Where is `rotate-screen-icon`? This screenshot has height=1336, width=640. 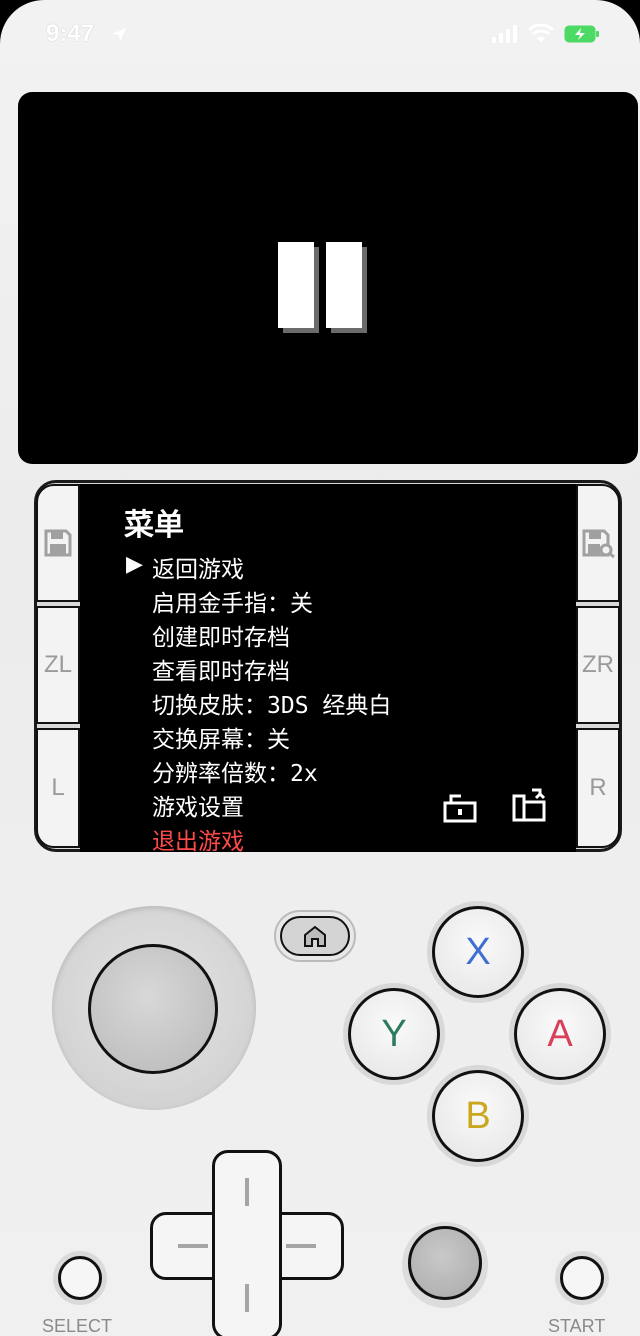 rotate-screen-icon is located at coordinates (529, 805).